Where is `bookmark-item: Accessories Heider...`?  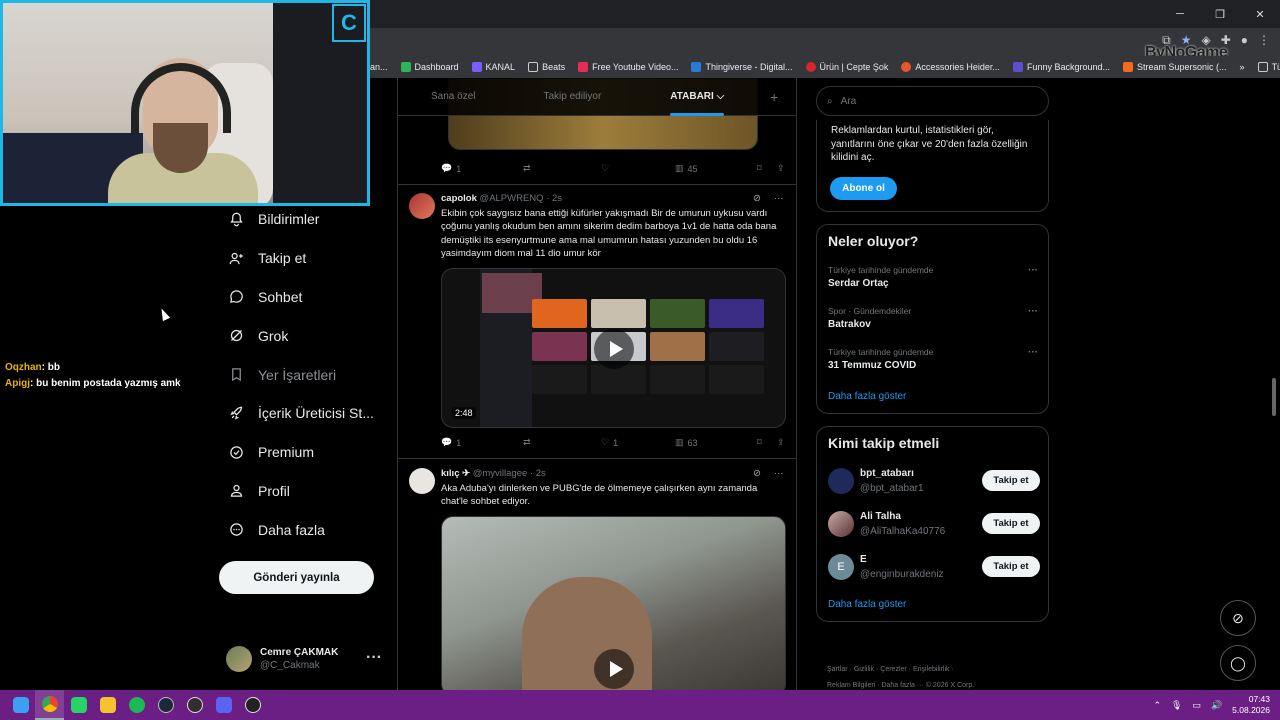 bookmark-item: Accessories Heider... is located at coordinates (950, 67).